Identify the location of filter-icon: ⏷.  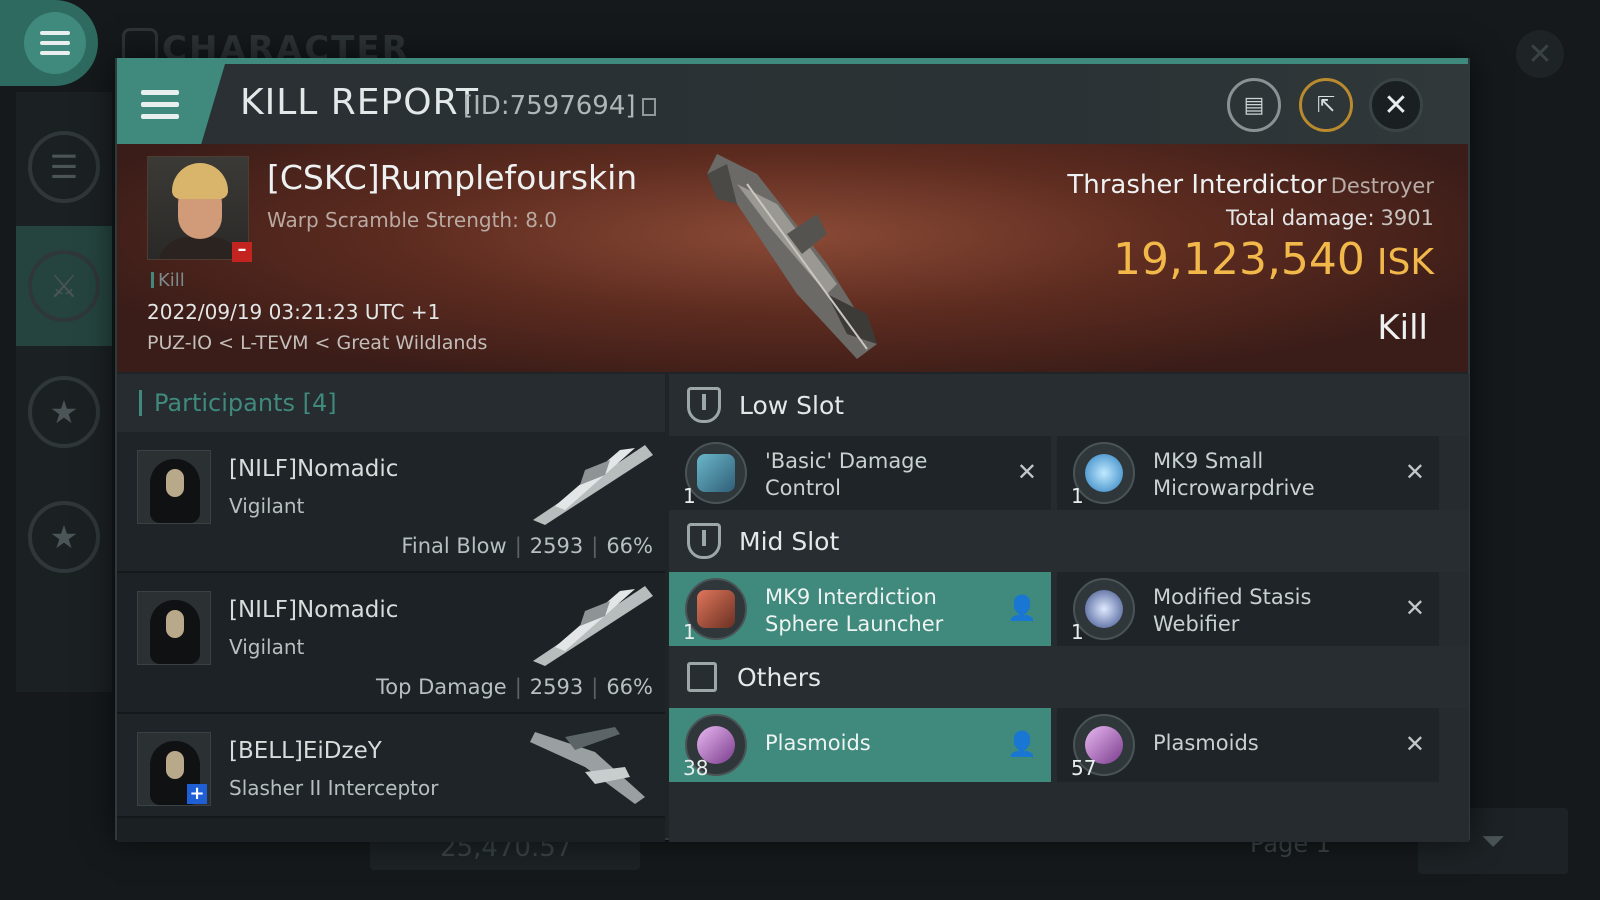
(1493, 841).